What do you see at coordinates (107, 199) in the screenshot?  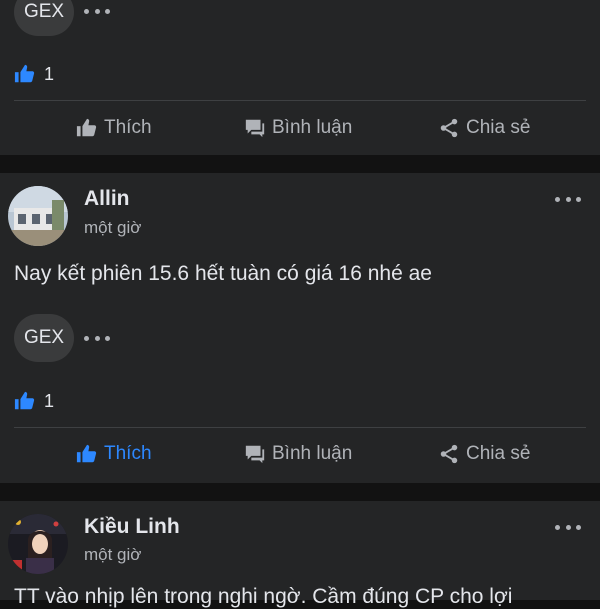 I see `author-name: Allin` at bounding box center [107, 199].